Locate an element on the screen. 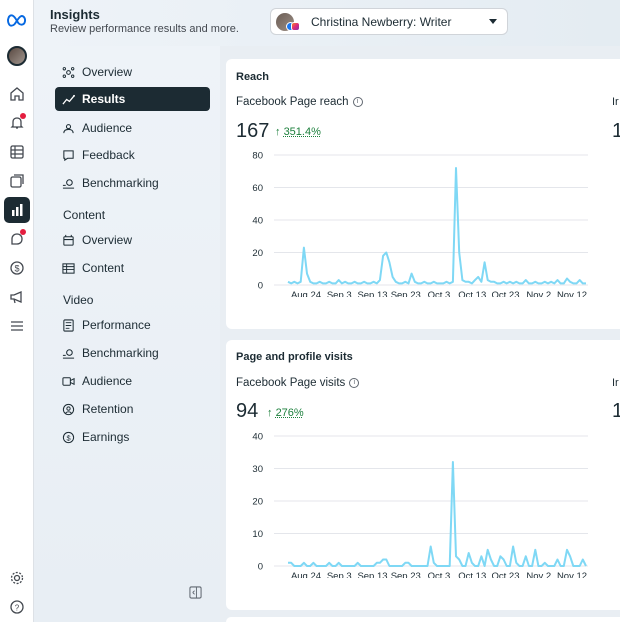  account-switcher: Christina Newberry: Writer is located at coordinates (389, 21).